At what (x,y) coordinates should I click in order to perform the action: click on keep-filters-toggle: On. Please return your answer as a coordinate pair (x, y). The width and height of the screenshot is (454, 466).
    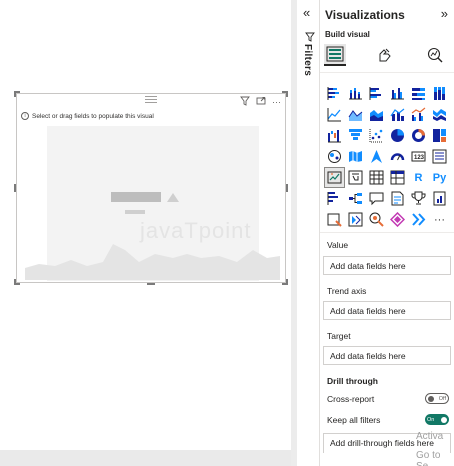
    Looking at the image, I should click on (437, 419).